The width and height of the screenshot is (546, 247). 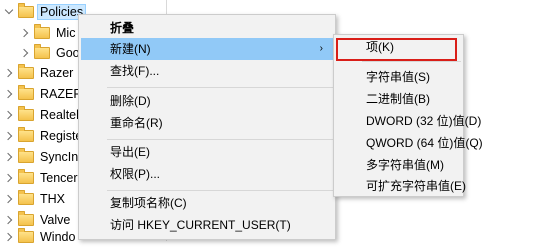 I want to click on menu-item-goto-hkcu: 访问 HKEY_CURRENT_USER(T), so click(x=207, y=225).